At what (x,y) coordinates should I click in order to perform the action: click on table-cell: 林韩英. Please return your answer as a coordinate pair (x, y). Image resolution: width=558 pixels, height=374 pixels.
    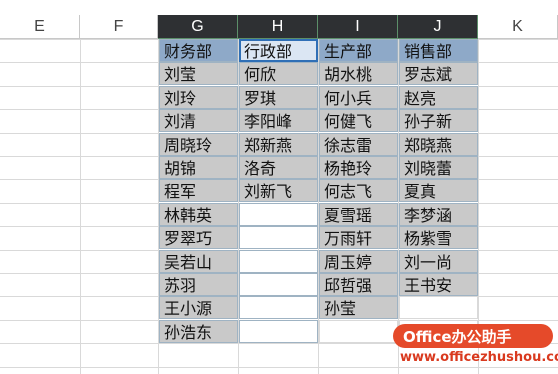
    Looking at the image, I should click on (198, 214).